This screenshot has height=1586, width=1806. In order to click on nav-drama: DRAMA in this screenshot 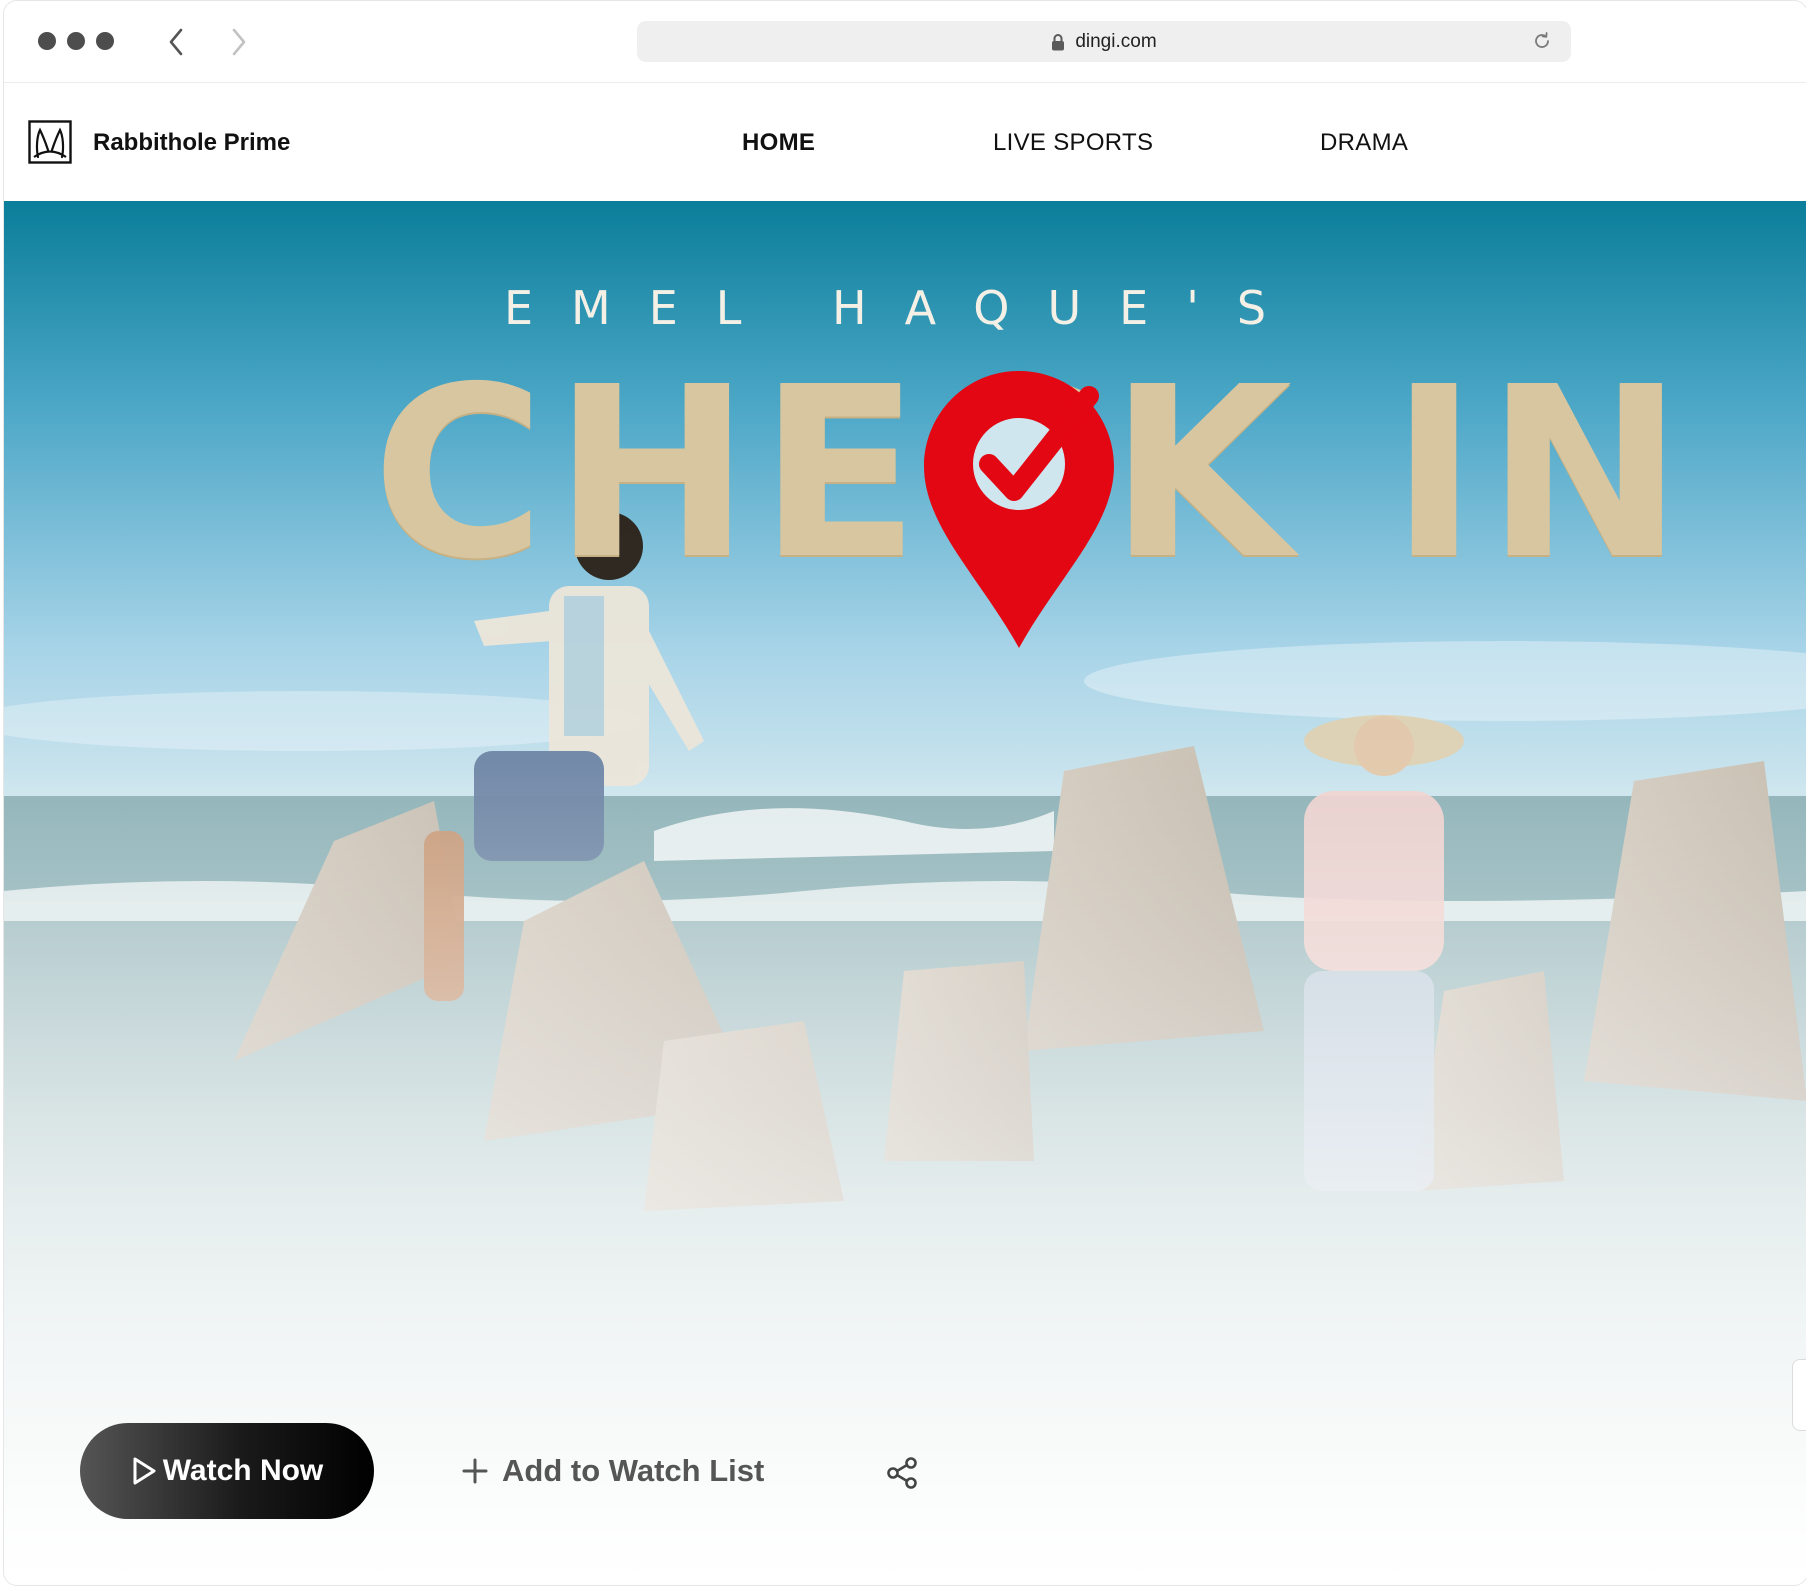, I will do `click(1364, 143)`.